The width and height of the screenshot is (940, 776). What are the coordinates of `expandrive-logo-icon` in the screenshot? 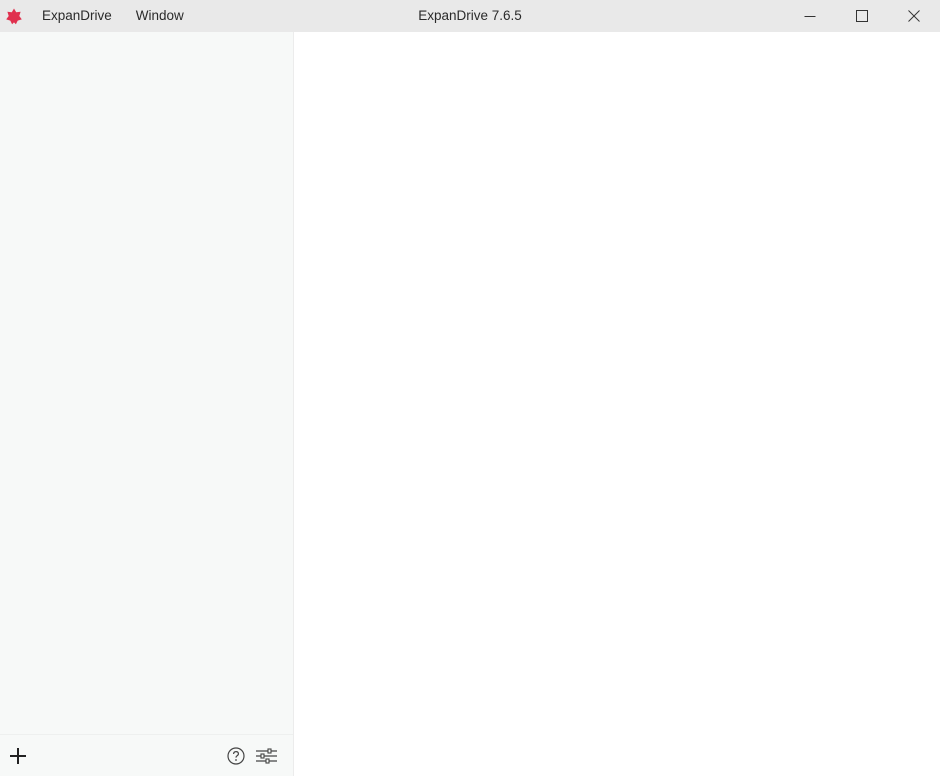 It's located at (14, 16).